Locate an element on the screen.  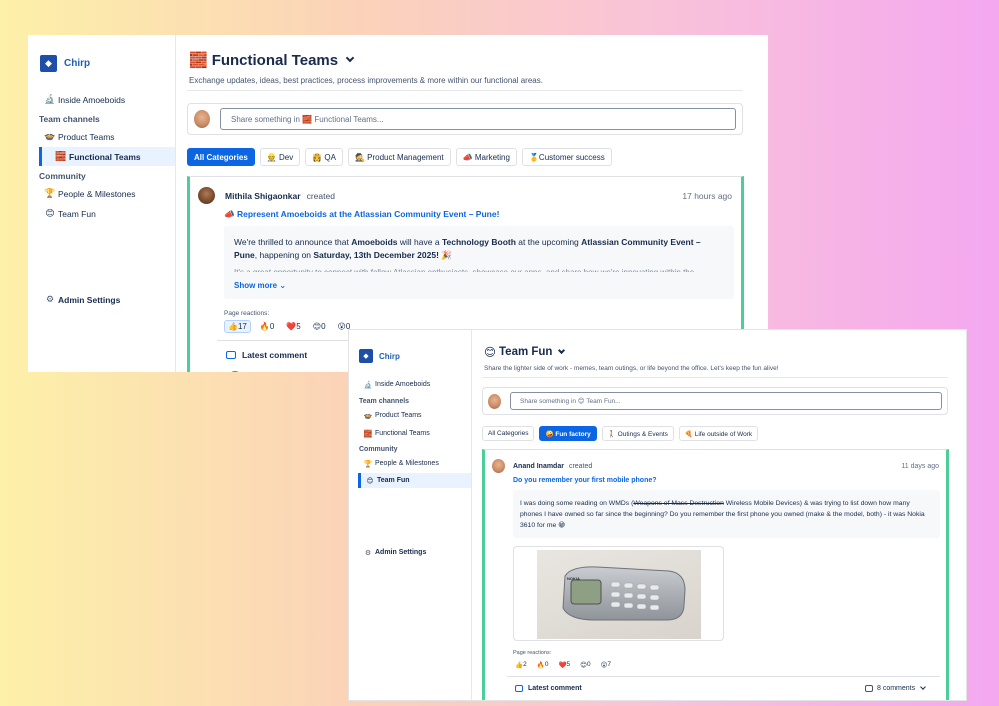
sidebar-item-label: People & Milestones is located at coordinates (407, 463).